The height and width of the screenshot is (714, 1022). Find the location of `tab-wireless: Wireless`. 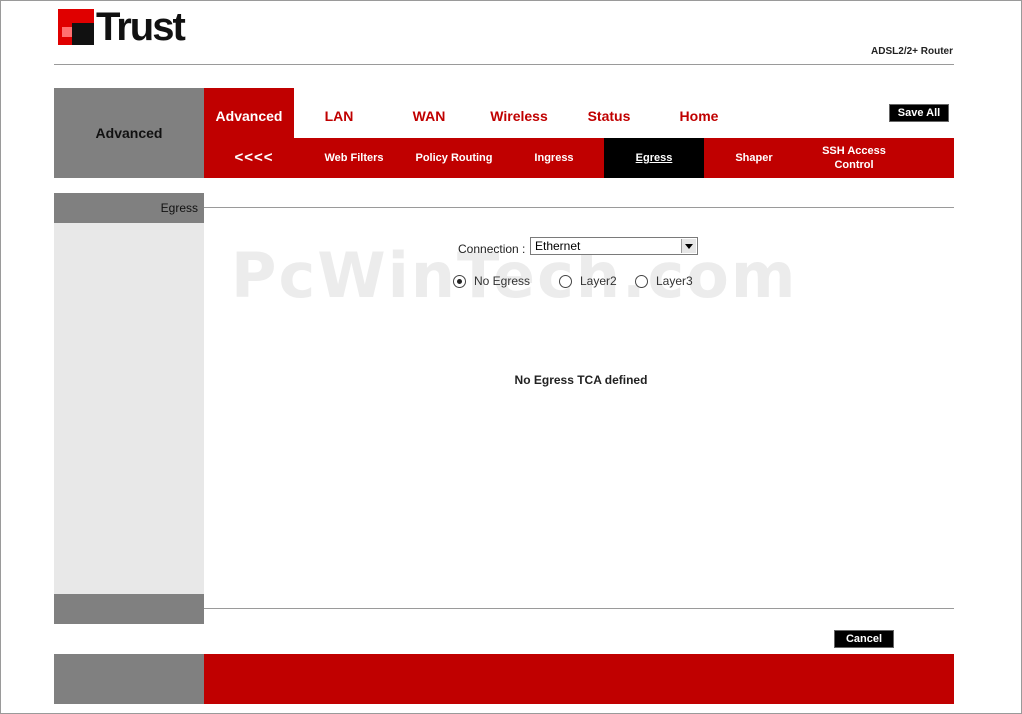

tab-wireless: Wireless is located at coordinates (519, 113).